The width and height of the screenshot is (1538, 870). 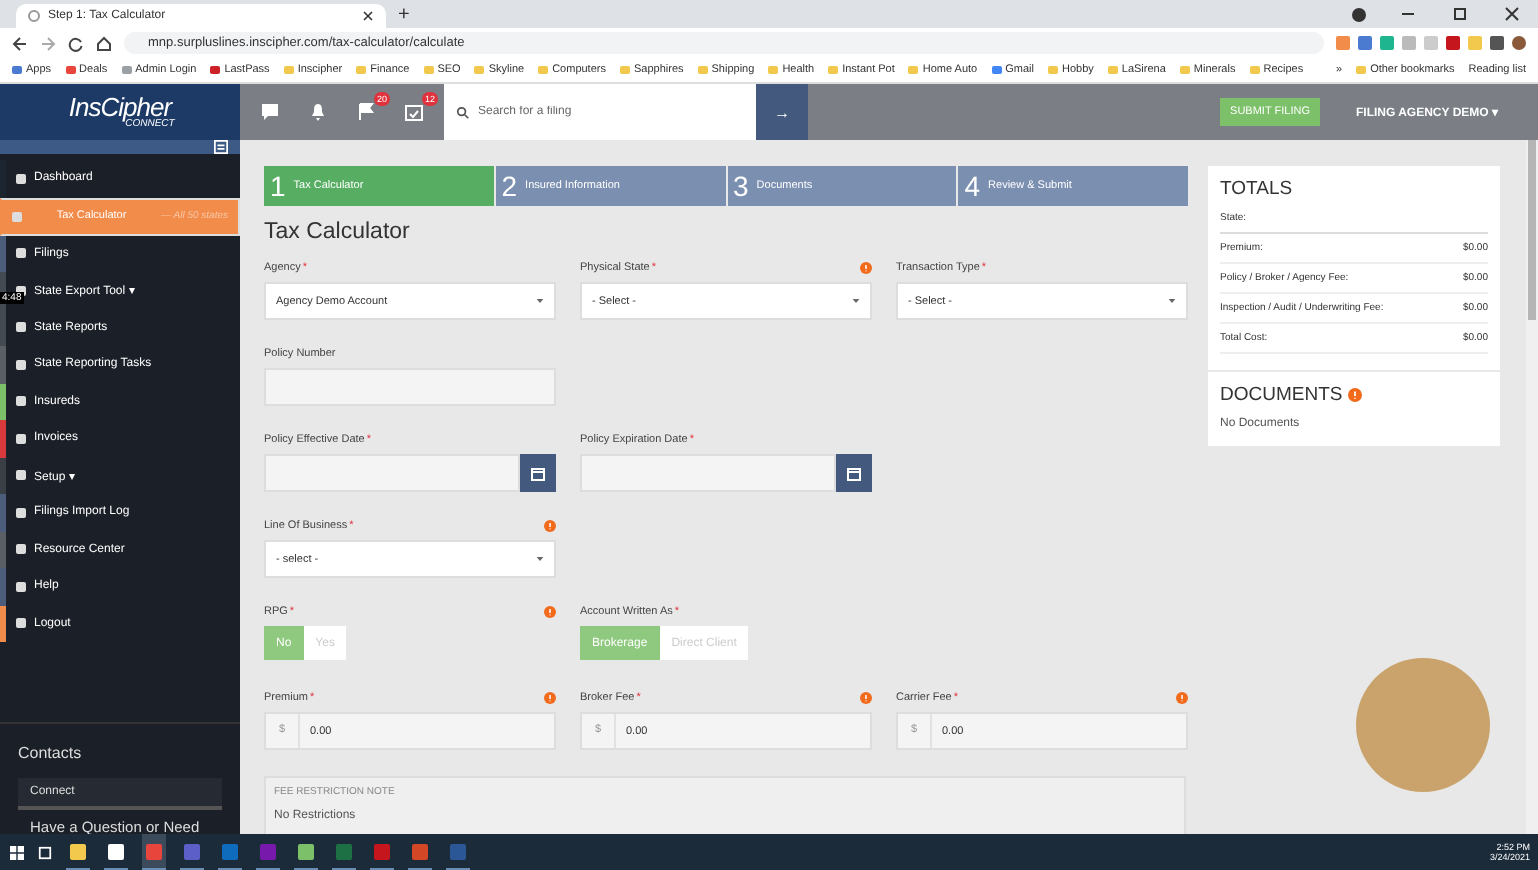 I want to click on windows-start-icon, so click(x=17, y=852).